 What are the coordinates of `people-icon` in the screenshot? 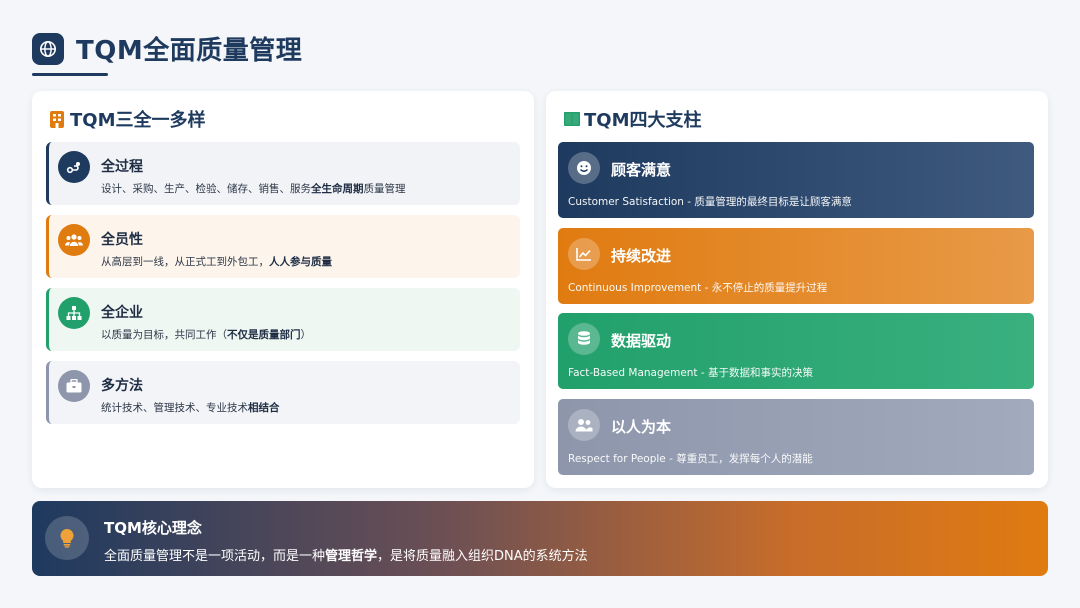 It's located at (584, 425).